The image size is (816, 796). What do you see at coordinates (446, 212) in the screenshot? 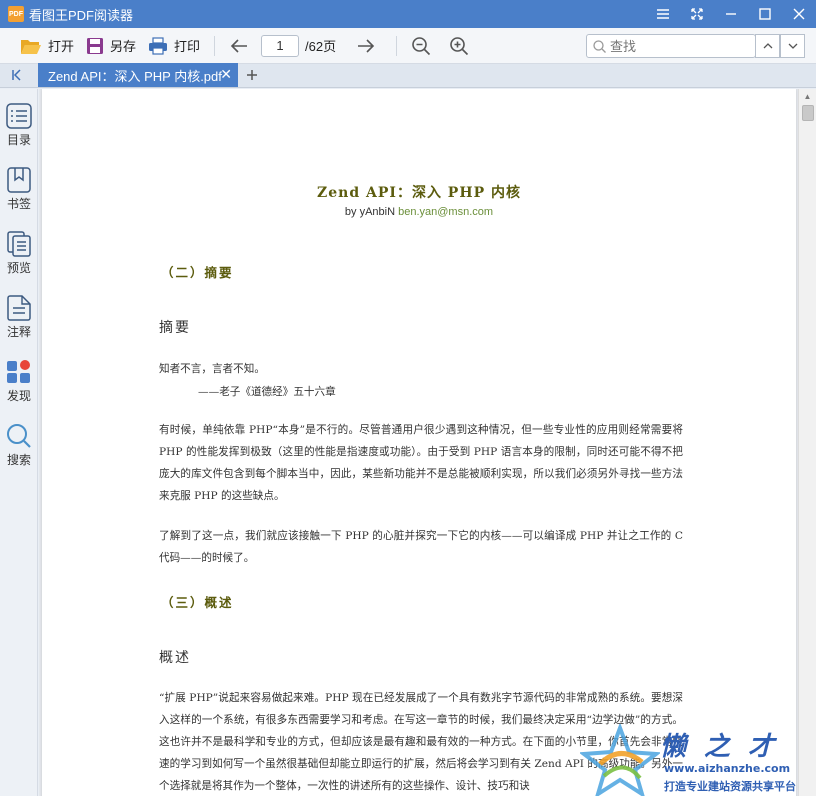
I see `author-email: ben.yan@msn.com` at bounding box center [446, 212].